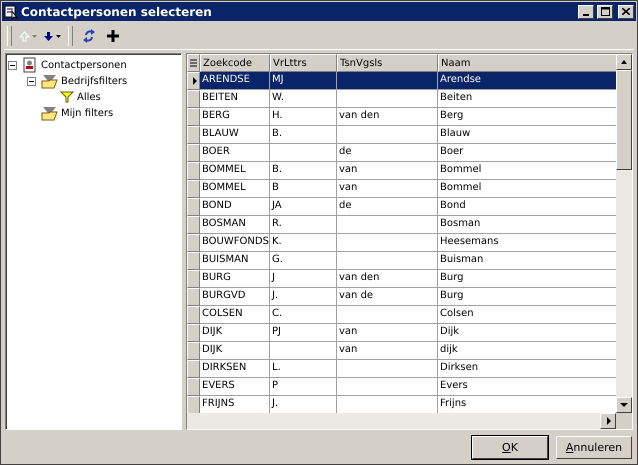 This screenshot has width=638, height=465. I want to click on table-cell: Buisman, so click(527, 261).